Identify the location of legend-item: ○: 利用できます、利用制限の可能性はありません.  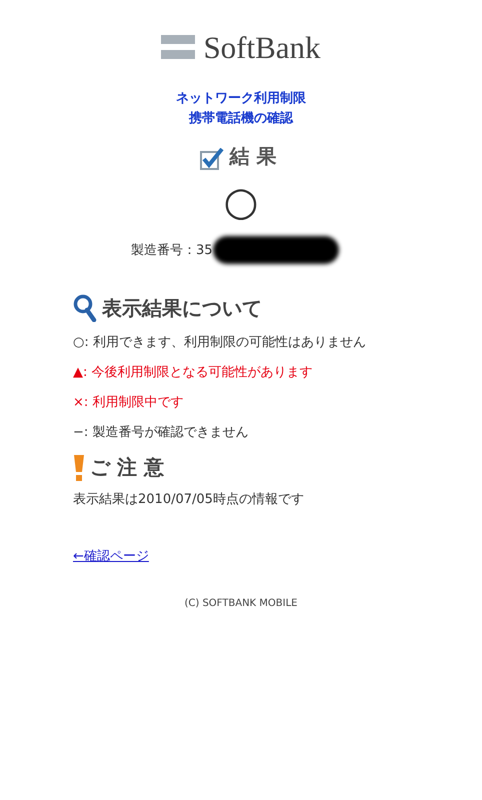
(220, 343).